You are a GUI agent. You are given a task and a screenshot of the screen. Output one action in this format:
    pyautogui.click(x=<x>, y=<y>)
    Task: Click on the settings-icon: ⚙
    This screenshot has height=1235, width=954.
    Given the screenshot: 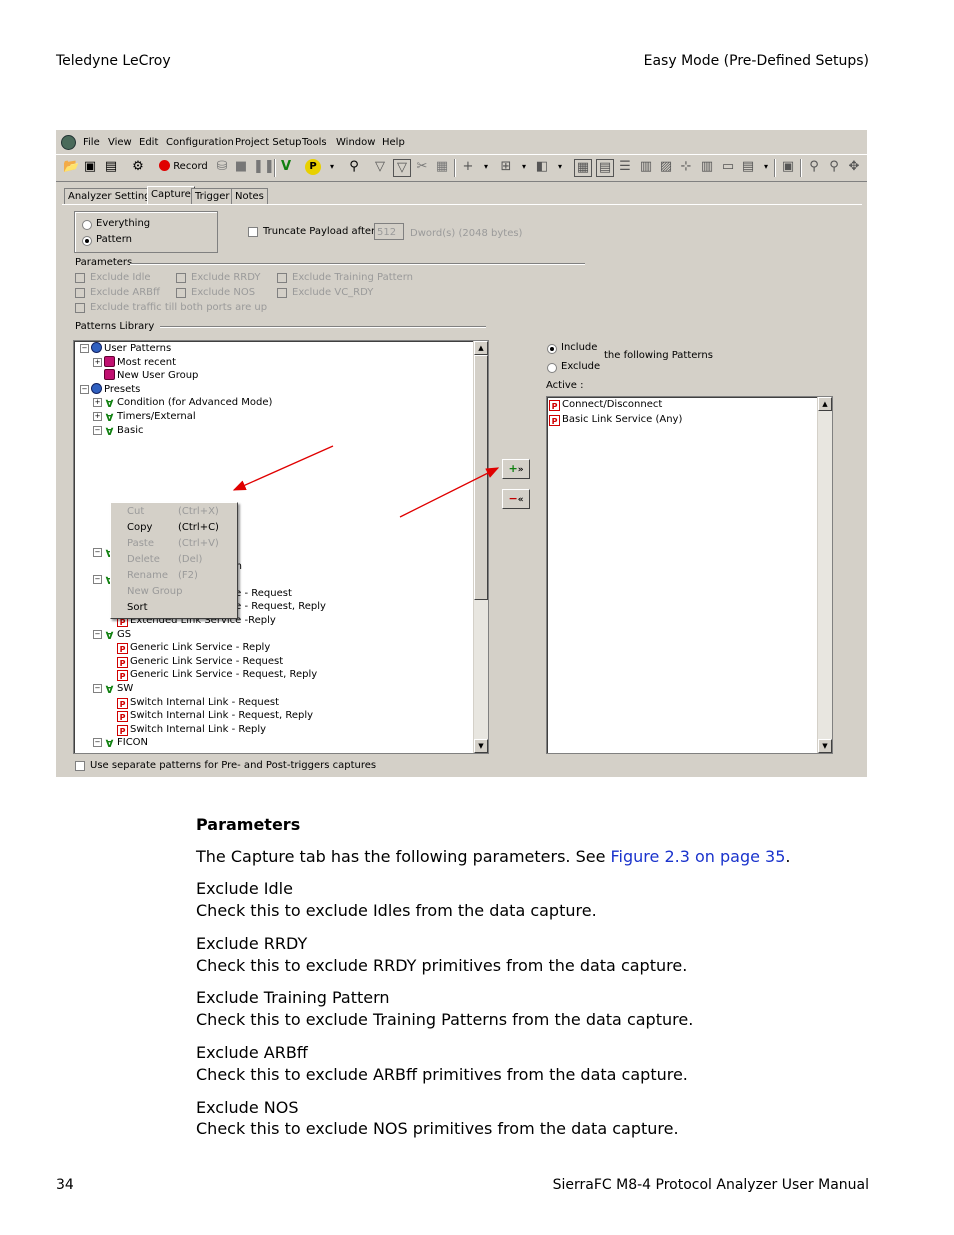 What is the action you would take?
    pyautogui.click(x=138, y=167)
    